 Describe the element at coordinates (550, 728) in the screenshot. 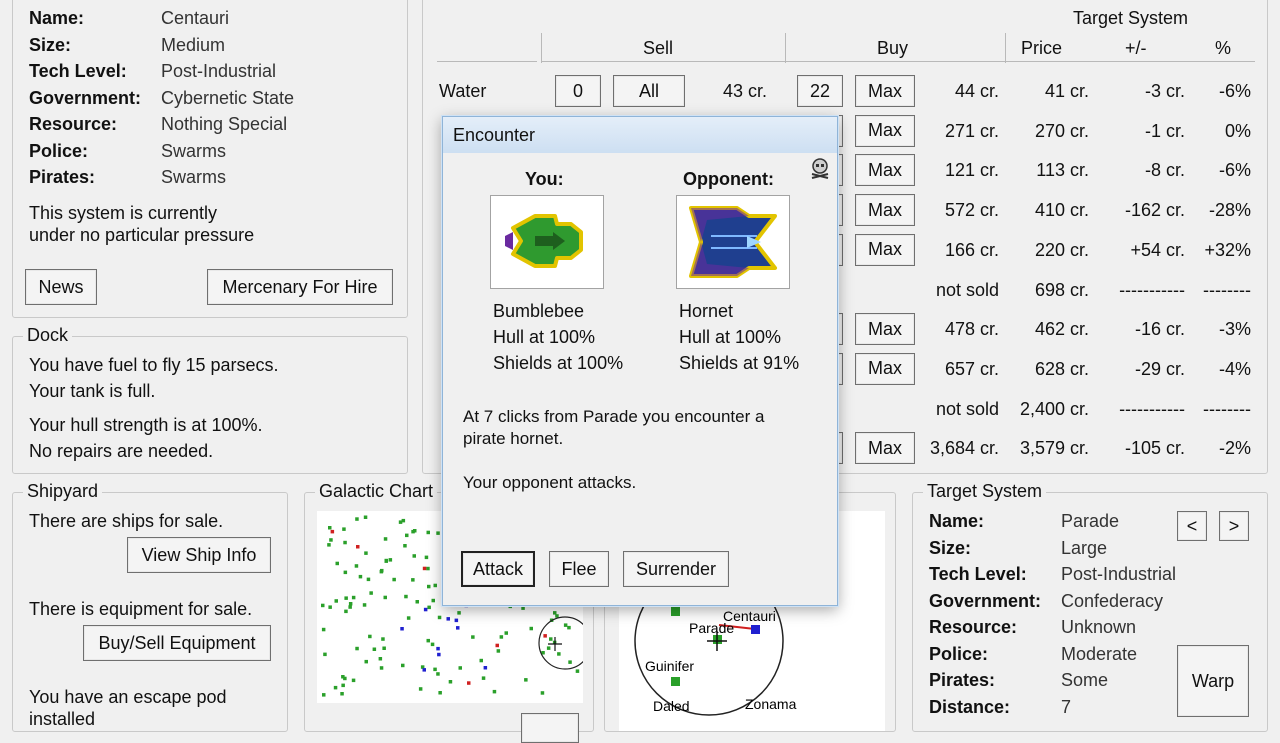

I see `galactic-chart-find-button` at that location.